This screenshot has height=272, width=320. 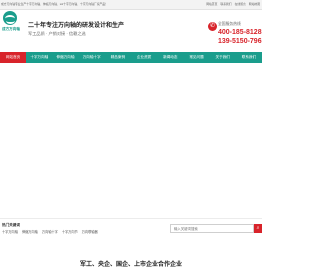 I want to click on header-slogan-title: 二十年专注万向轴的研发设计和生产, so click(x=76, y=26).